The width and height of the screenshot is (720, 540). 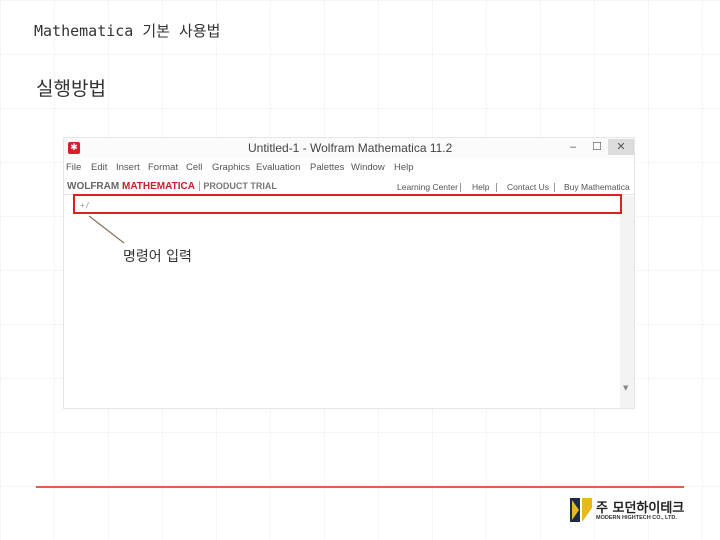 I want to click on minimize-button: –, so click(x=573, y=147).